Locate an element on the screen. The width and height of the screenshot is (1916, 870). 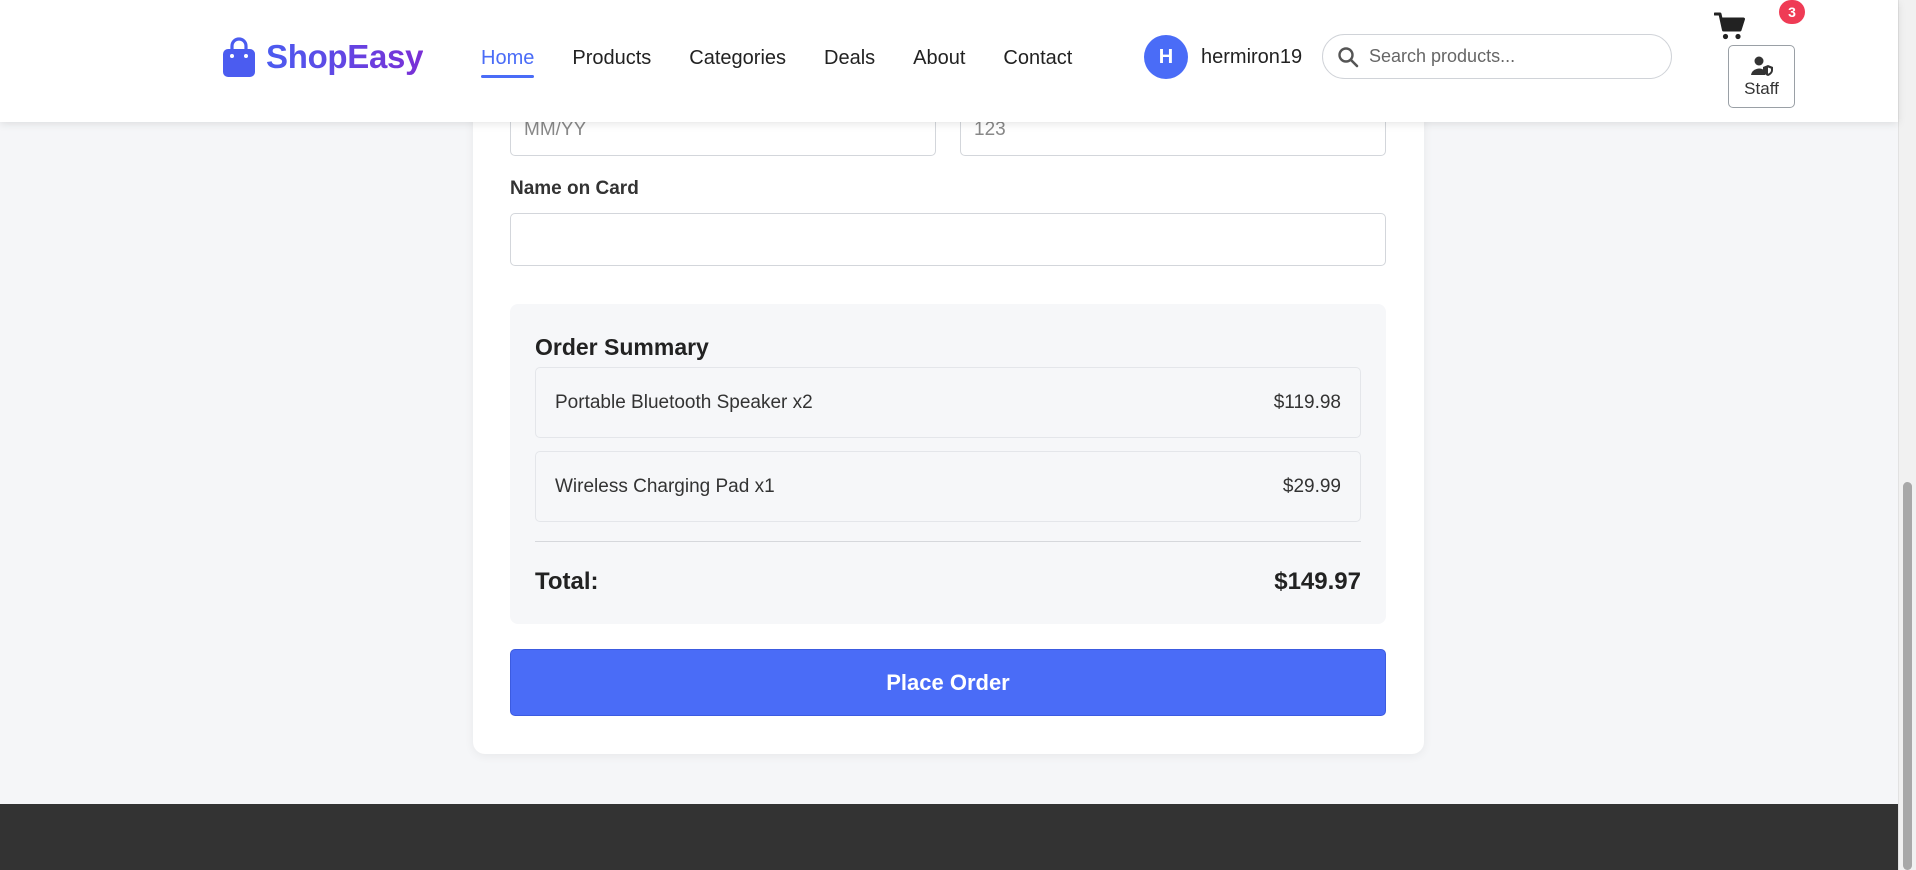
item-price: $119.98 is located at coordinates (1307, 402).